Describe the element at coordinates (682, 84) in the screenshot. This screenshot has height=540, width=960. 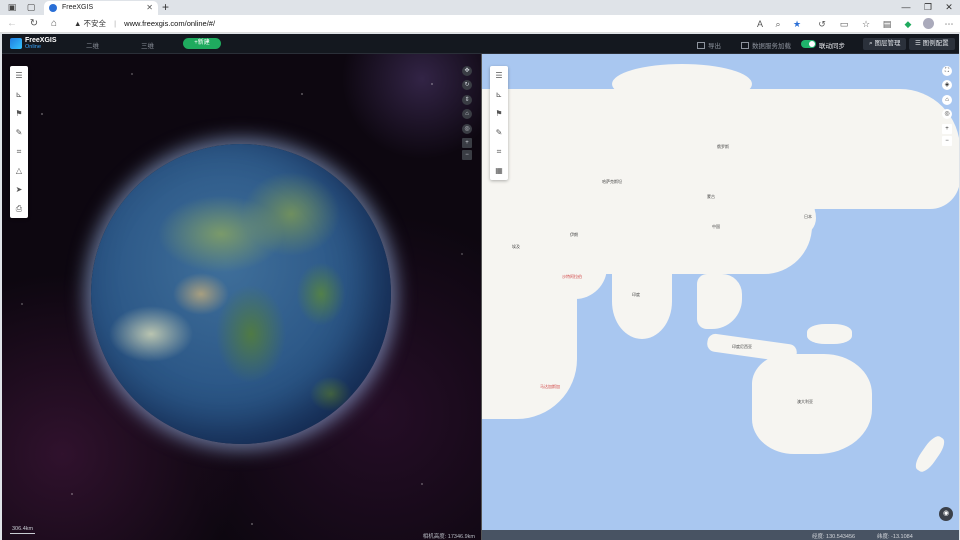
I see `land-arctic` at that location.